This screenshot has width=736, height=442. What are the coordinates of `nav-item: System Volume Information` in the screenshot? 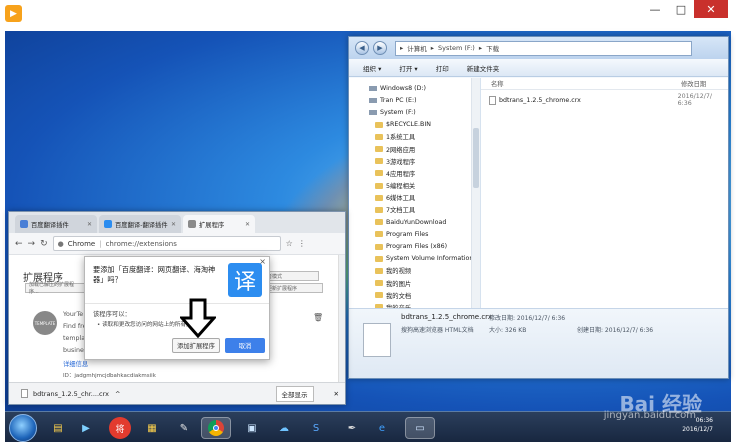 It's located at (414, 259).